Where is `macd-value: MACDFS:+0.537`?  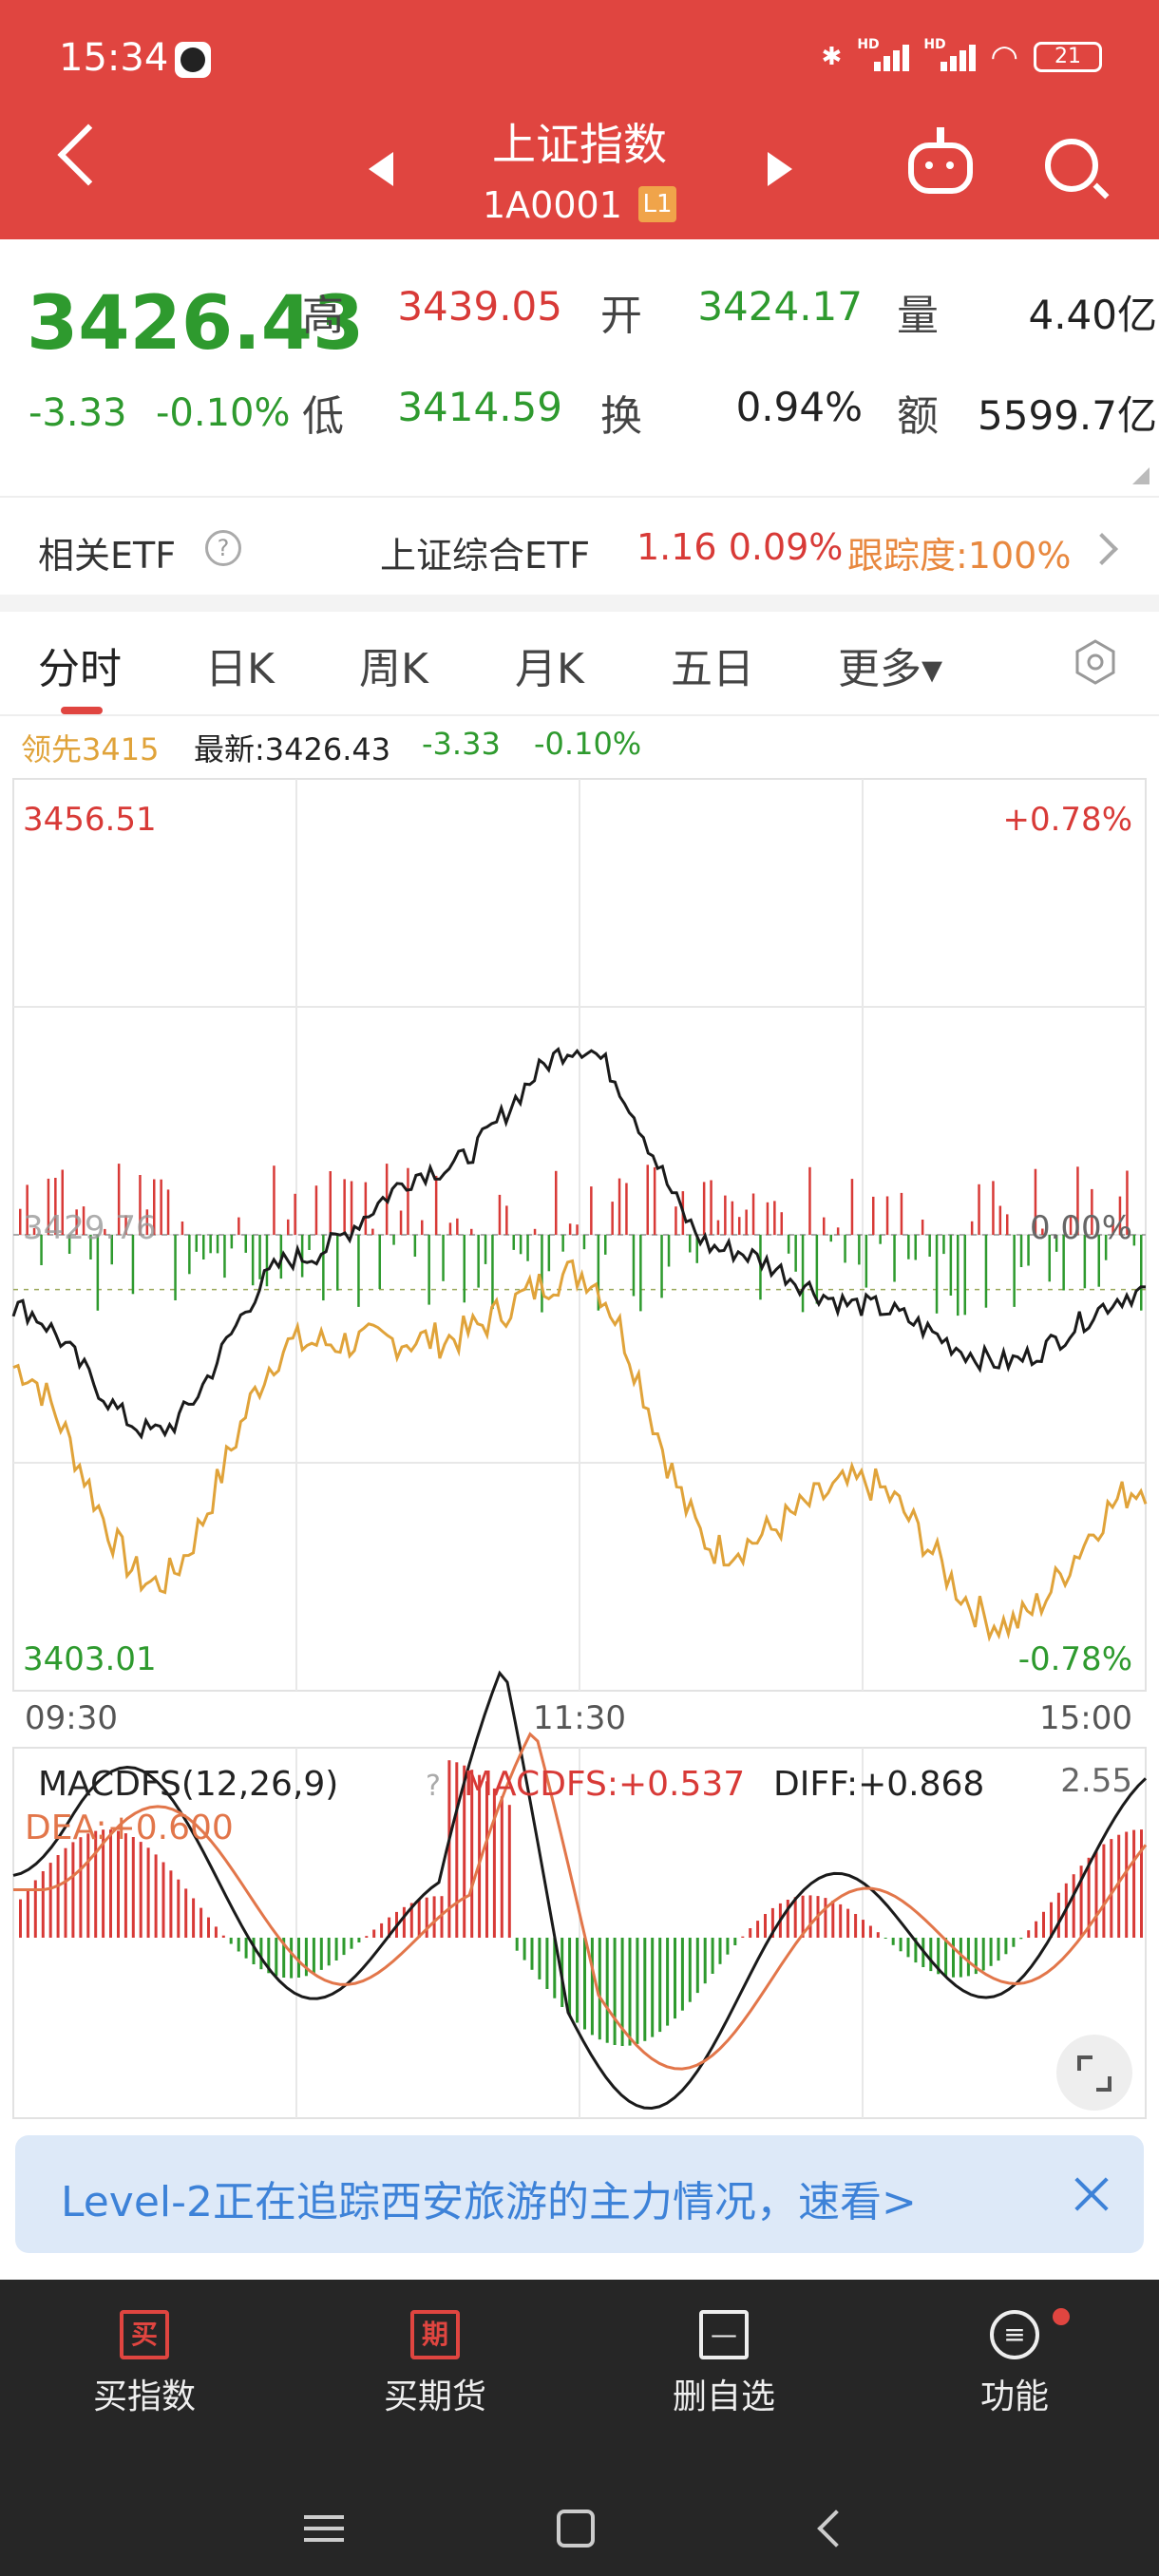
macd-value: MACDFS:+0.537 is located at coordinates (604, 1784).